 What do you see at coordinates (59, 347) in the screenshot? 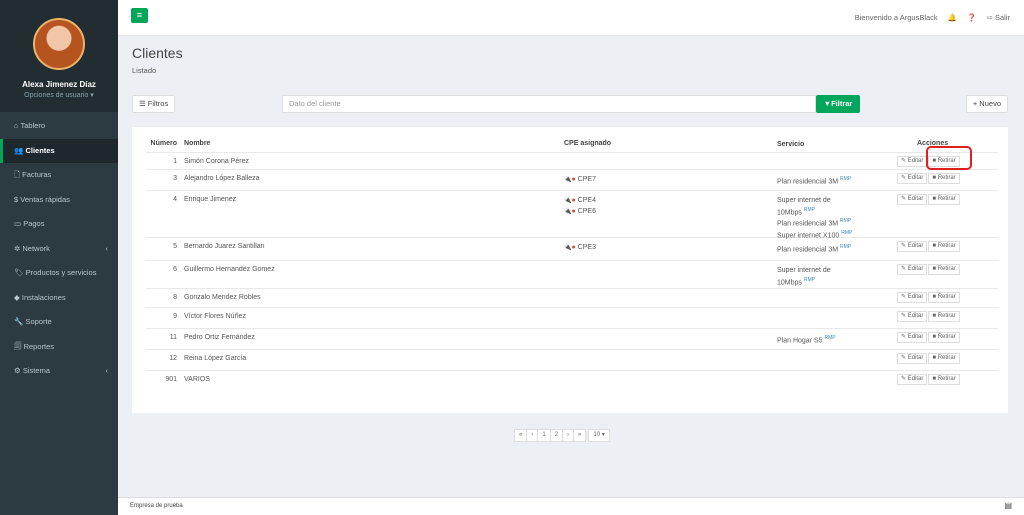
I see `sidebar-item-reportes: 🗐 Reportes` at bounding box center [59, 347].